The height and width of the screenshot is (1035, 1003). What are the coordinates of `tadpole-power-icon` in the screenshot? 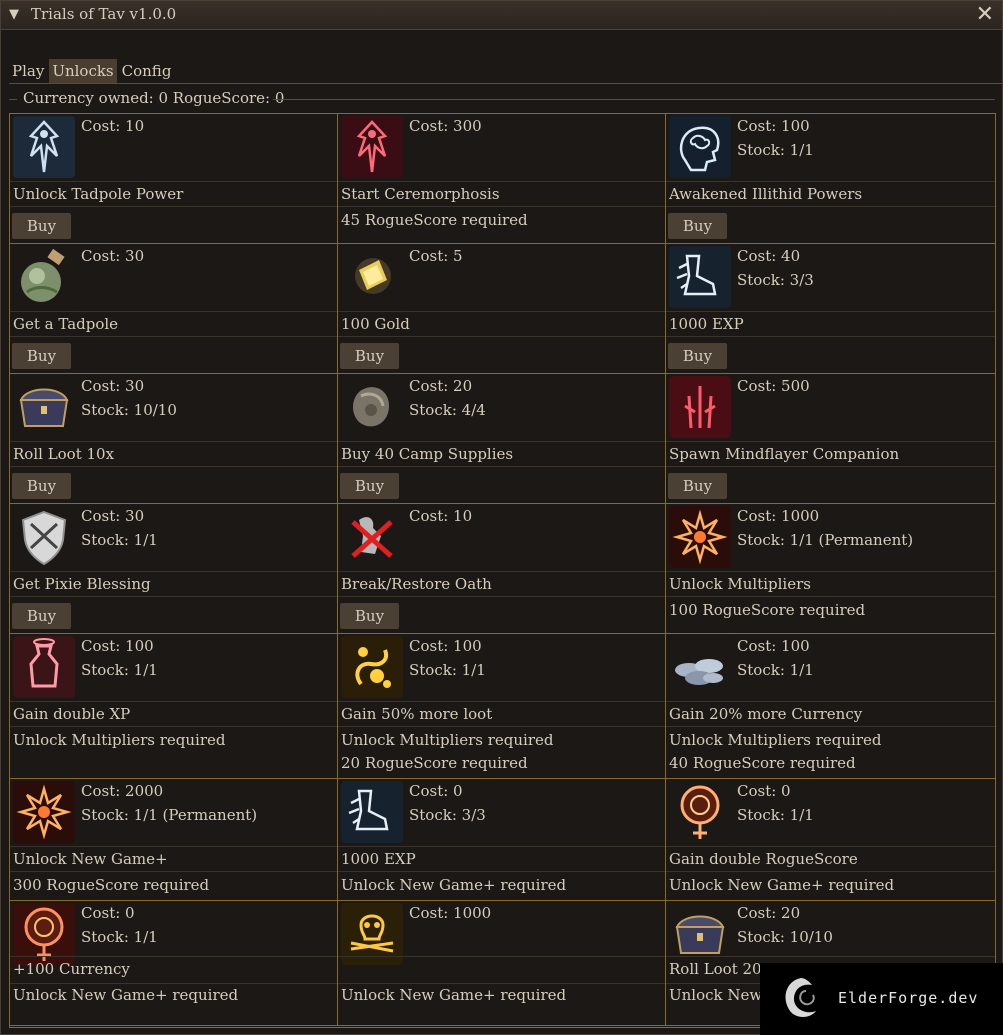 It's located at (44, 147).